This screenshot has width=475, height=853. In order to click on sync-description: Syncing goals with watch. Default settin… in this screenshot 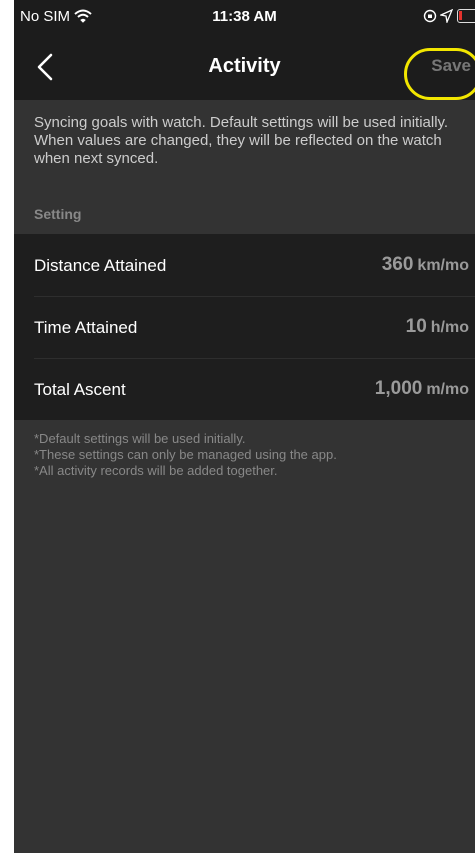, I will do `click(241, 140)`.